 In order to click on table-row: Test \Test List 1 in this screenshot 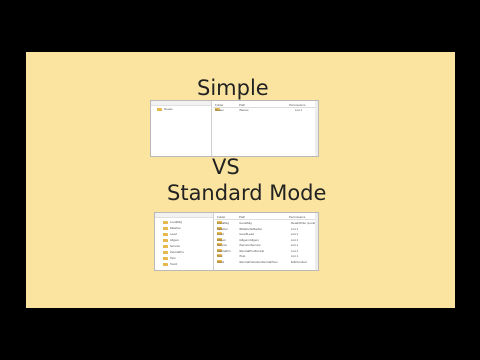, I will do `click(266, 256)`.